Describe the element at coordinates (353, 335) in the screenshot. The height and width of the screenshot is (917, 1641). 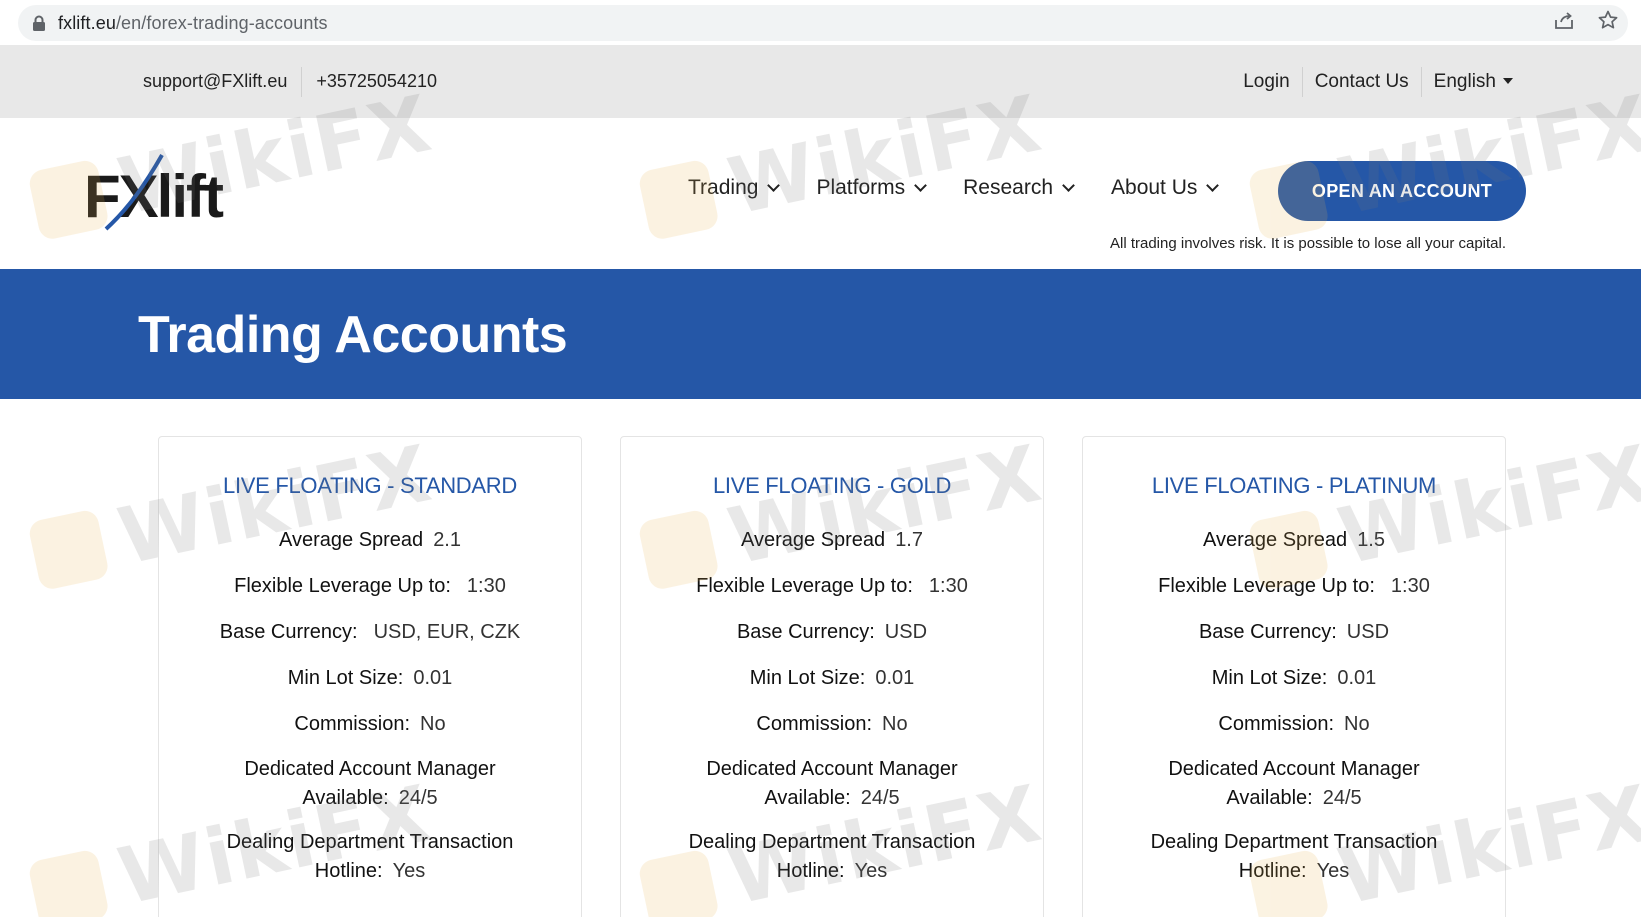
I see `page-title: Trading Accounts` at that location.